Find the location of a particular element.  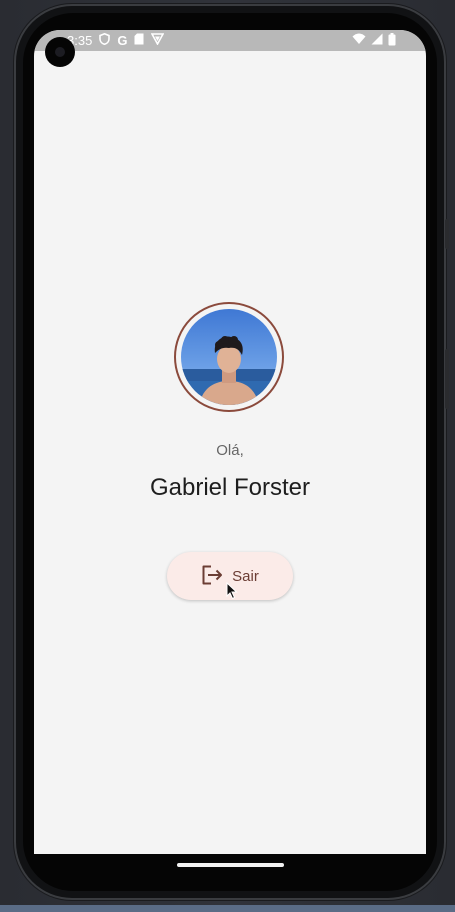

taskbar-strip is located at coordinates (227, 908).